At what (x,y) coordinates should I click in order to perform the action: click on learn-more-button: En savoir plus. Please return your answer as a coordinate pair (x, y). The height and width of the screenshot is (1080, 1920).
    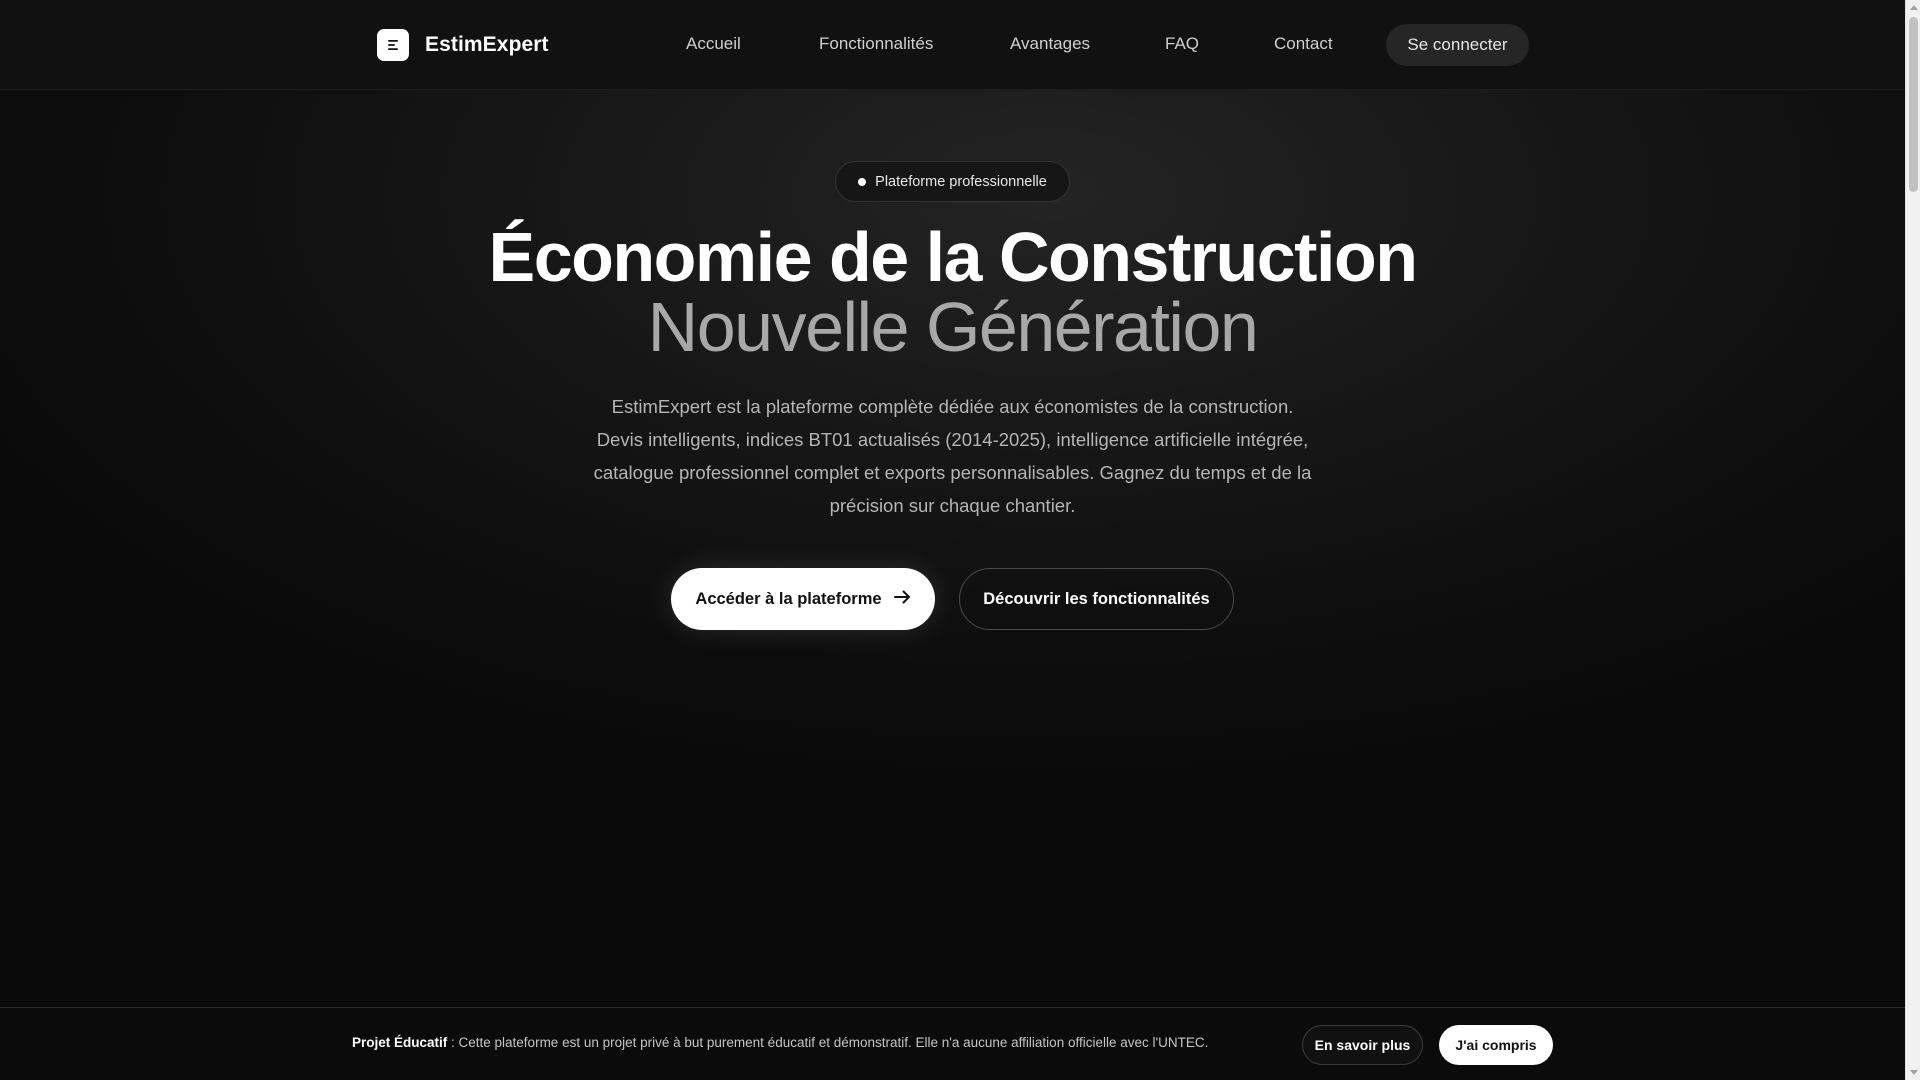
    Looking at the image, I should click on (1362, 1045).